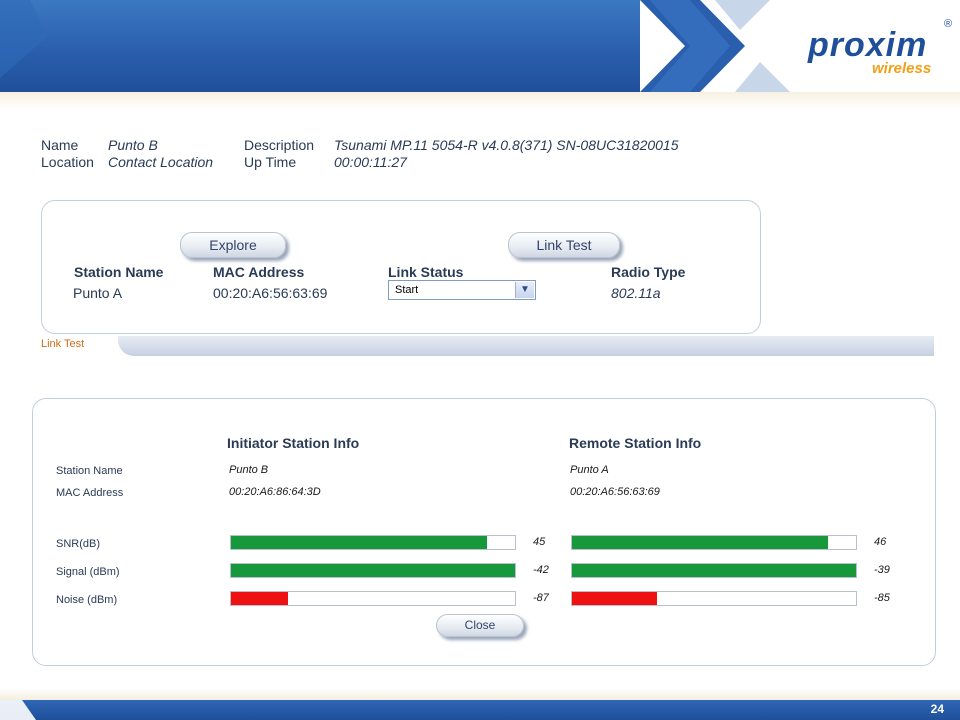 The height and width of the screenshot is (720, 960). Describe the element at coordinates (541, 570) in the screenshot. I see `initiator-signal-value: -42` at that location.